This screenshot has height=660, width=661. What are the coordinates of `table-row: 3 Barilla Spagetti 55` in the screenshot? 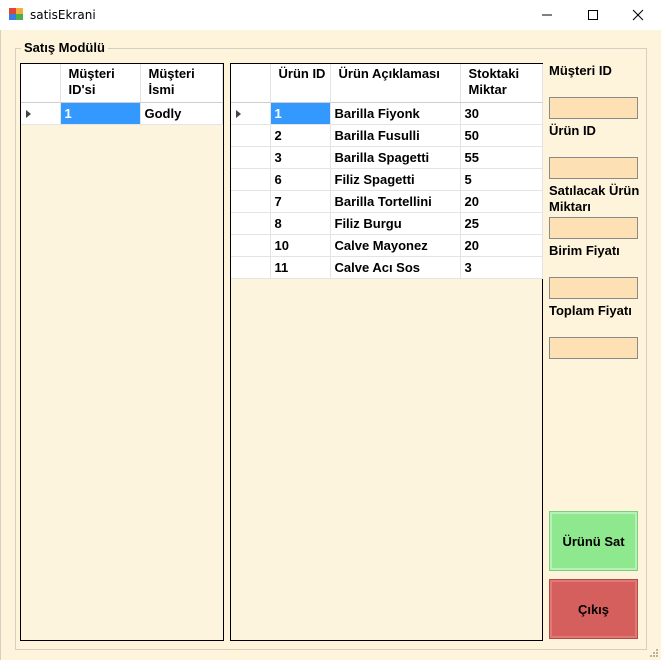 It's located at (387, 157).